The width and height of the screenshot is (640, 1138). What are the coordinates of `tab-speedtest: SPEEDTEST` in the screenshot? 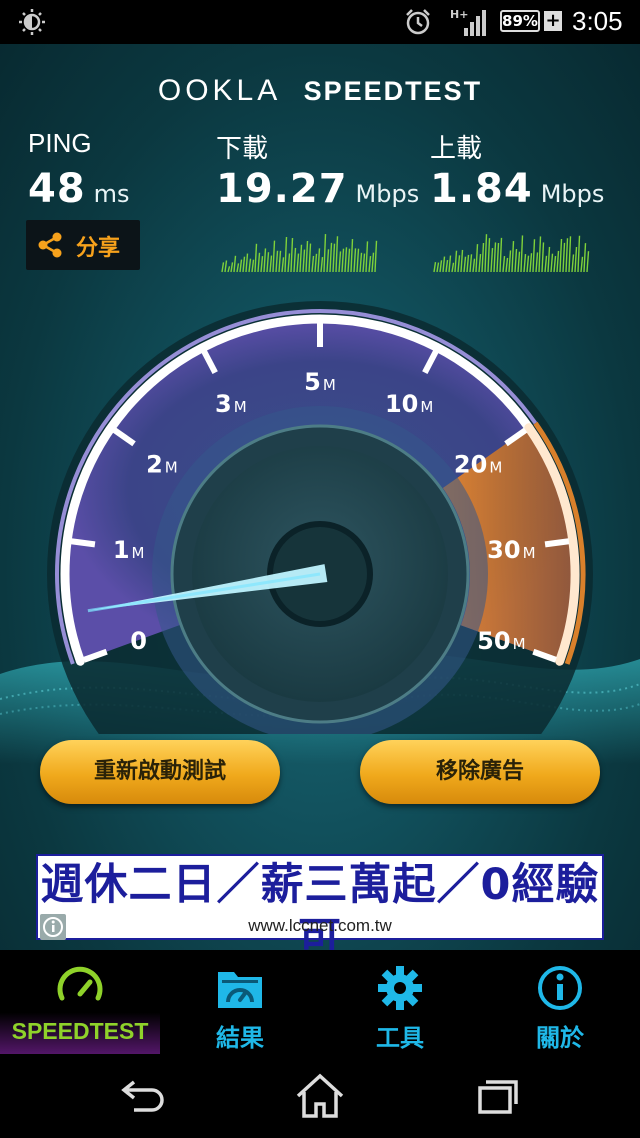 It's located at (80, 1002).